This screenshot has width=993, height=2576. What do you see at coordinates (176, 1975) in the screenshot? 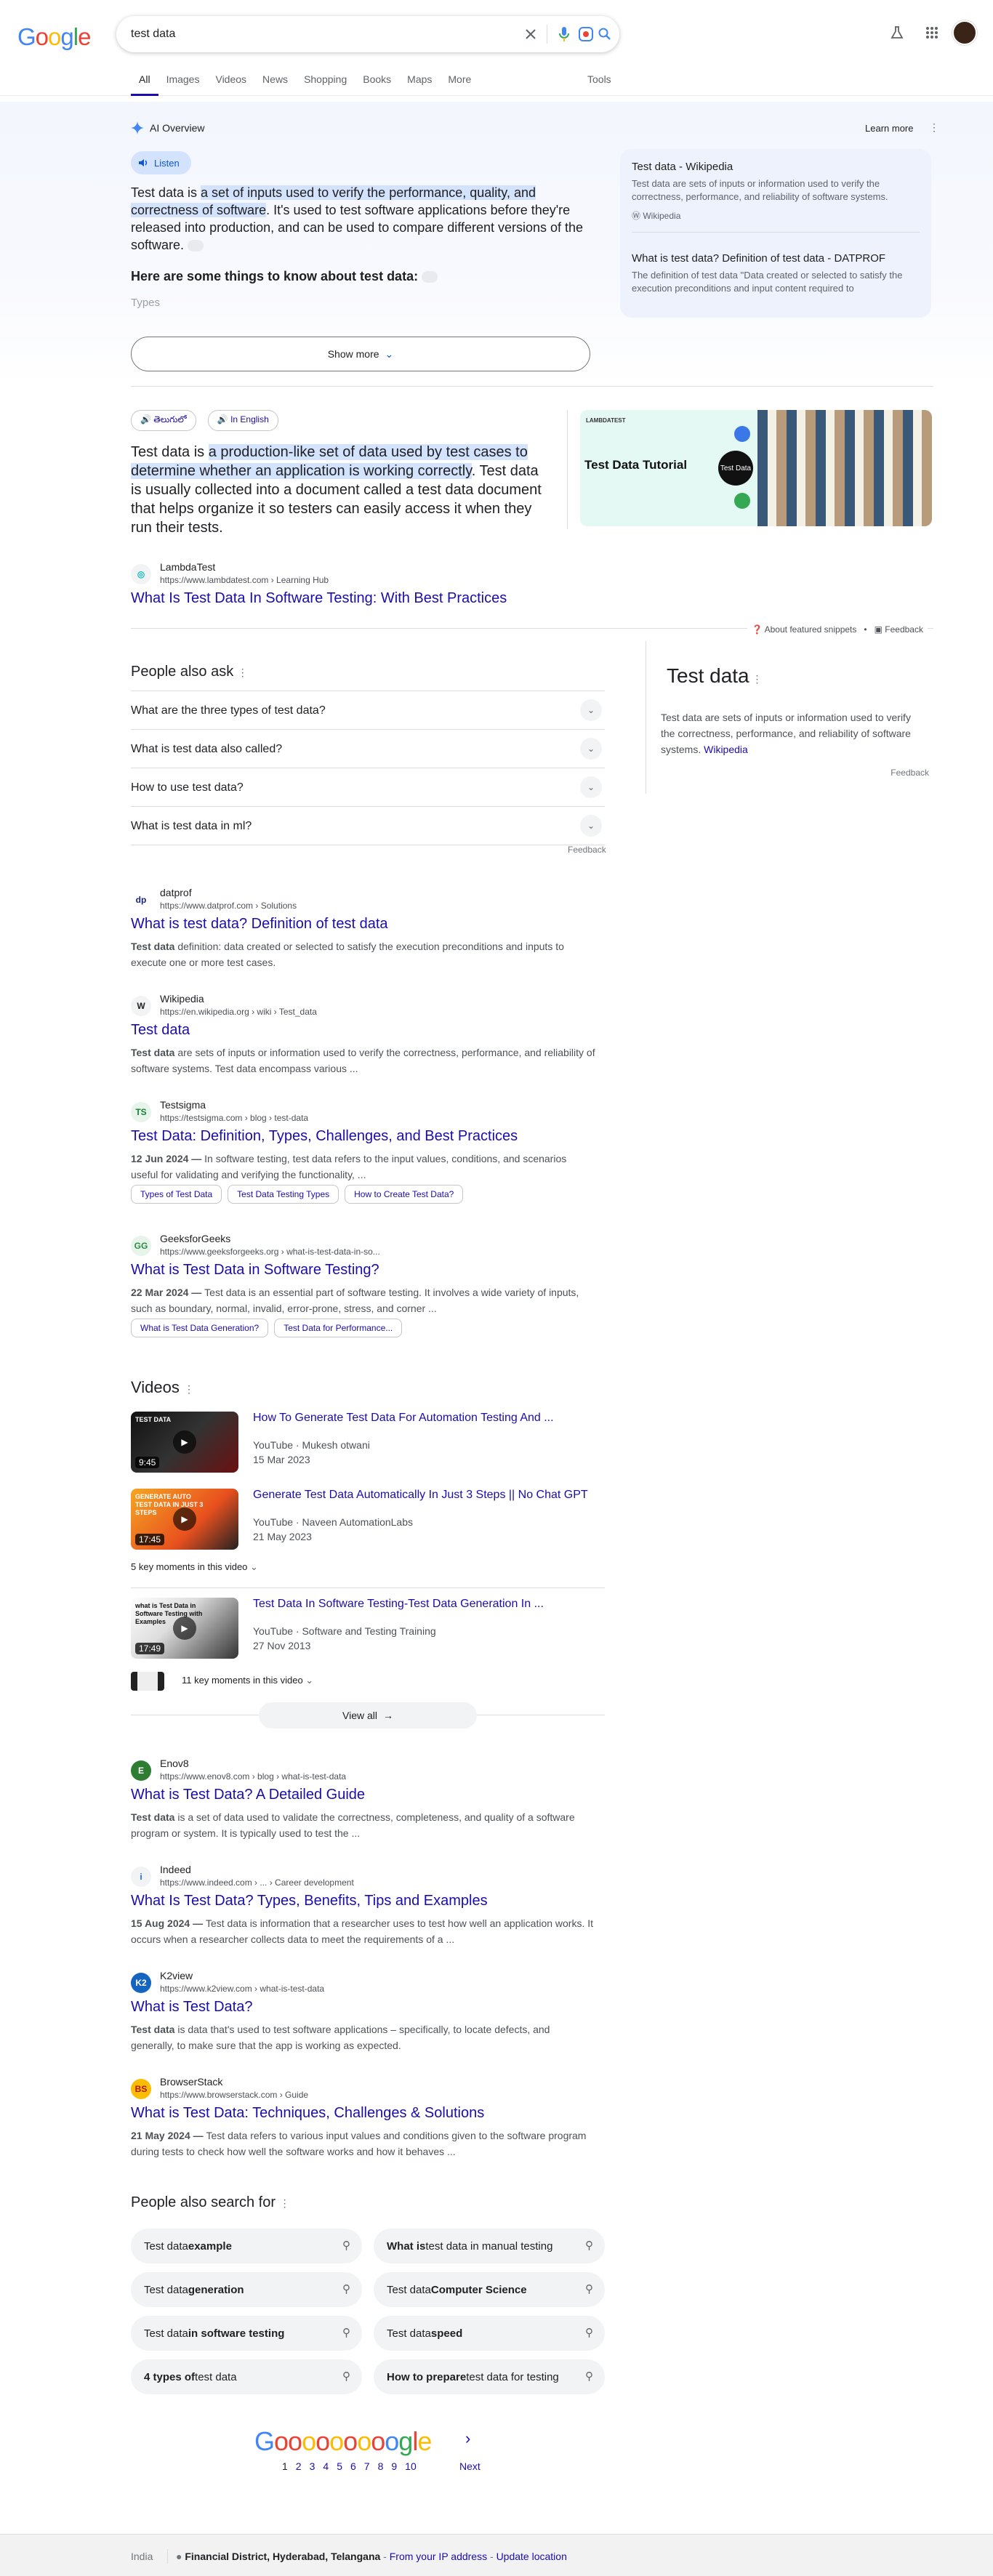
I see `result-site-name: K2view` at bounding box center [176, 1975].